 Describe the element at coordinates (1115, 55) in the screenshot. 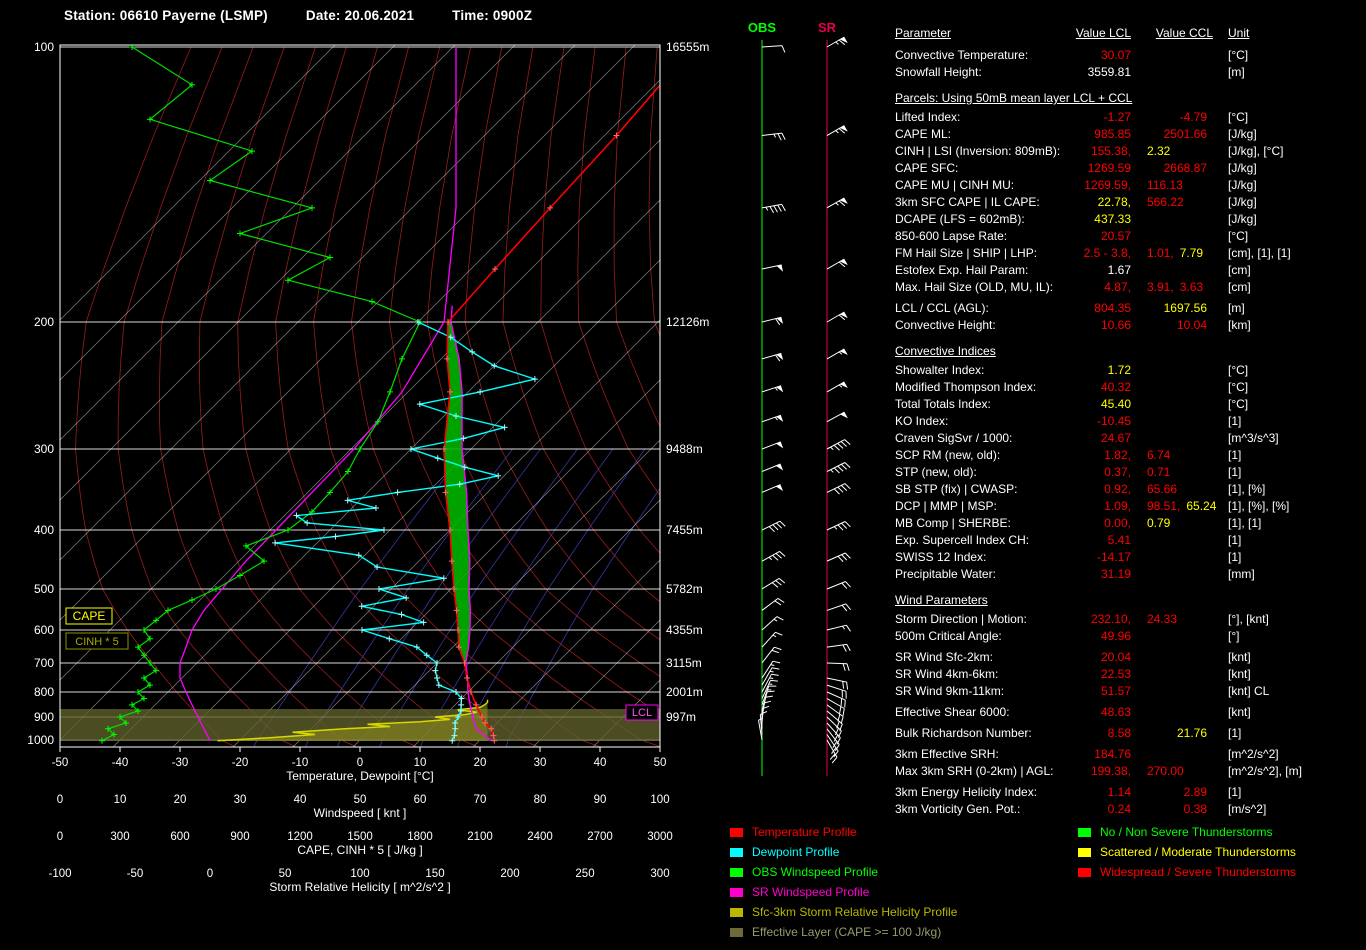

I see `param-value-lcl: 30.07` at that location.